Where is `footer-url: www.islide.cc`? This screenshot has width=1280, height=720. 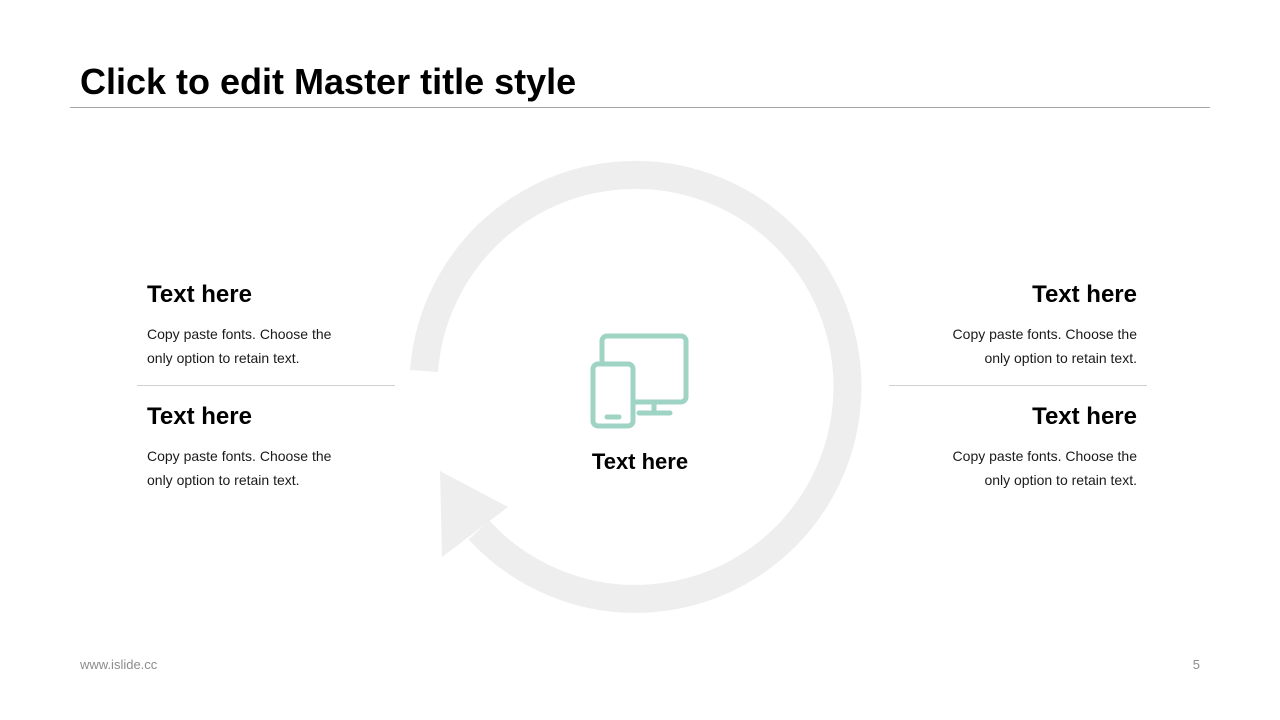 footer-url: www.islide.cc is located at coordinates (119, 664).